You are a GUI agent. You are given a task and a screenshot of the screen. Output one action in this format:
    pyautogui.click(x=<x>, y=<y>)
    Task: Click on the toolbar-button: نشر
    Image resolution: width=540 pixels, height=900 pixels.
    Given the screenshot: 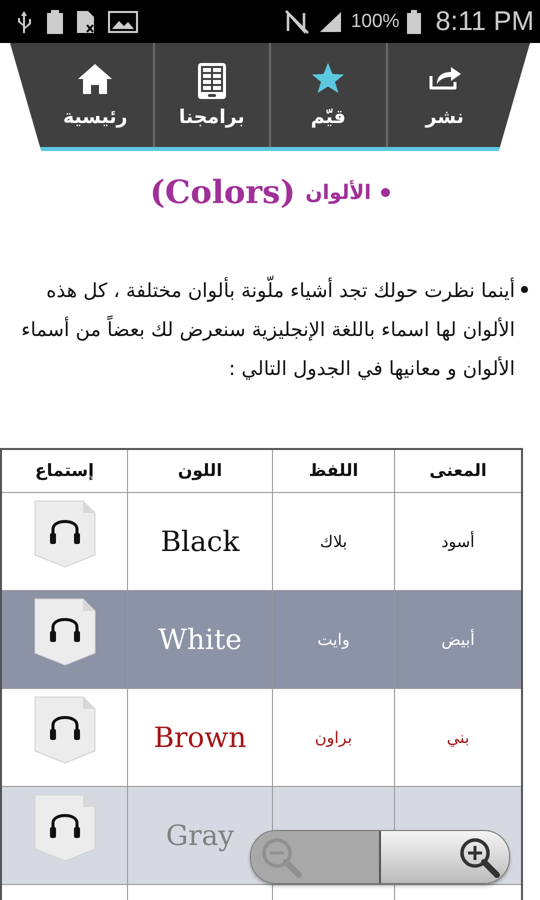 What is the action you would take?
    pyautogui.click(x=444, y=95)
    